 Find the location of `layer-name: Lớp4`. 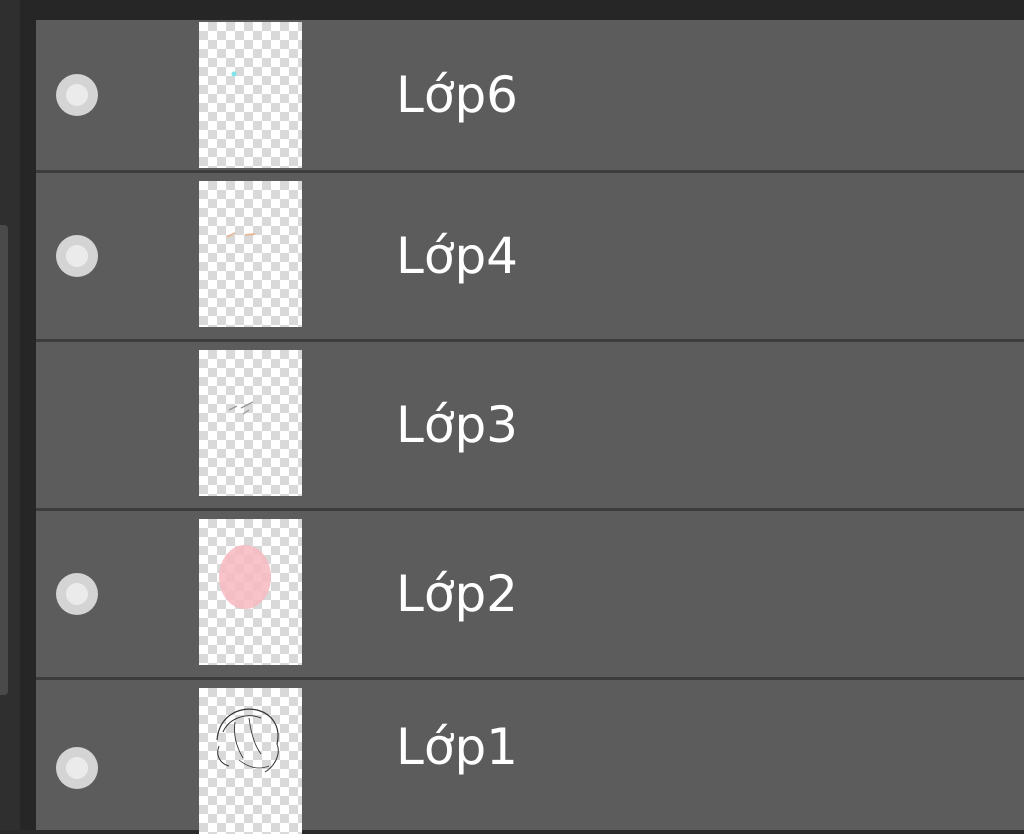

layer-name: Lớp4 is located at coordinates (457, 256).